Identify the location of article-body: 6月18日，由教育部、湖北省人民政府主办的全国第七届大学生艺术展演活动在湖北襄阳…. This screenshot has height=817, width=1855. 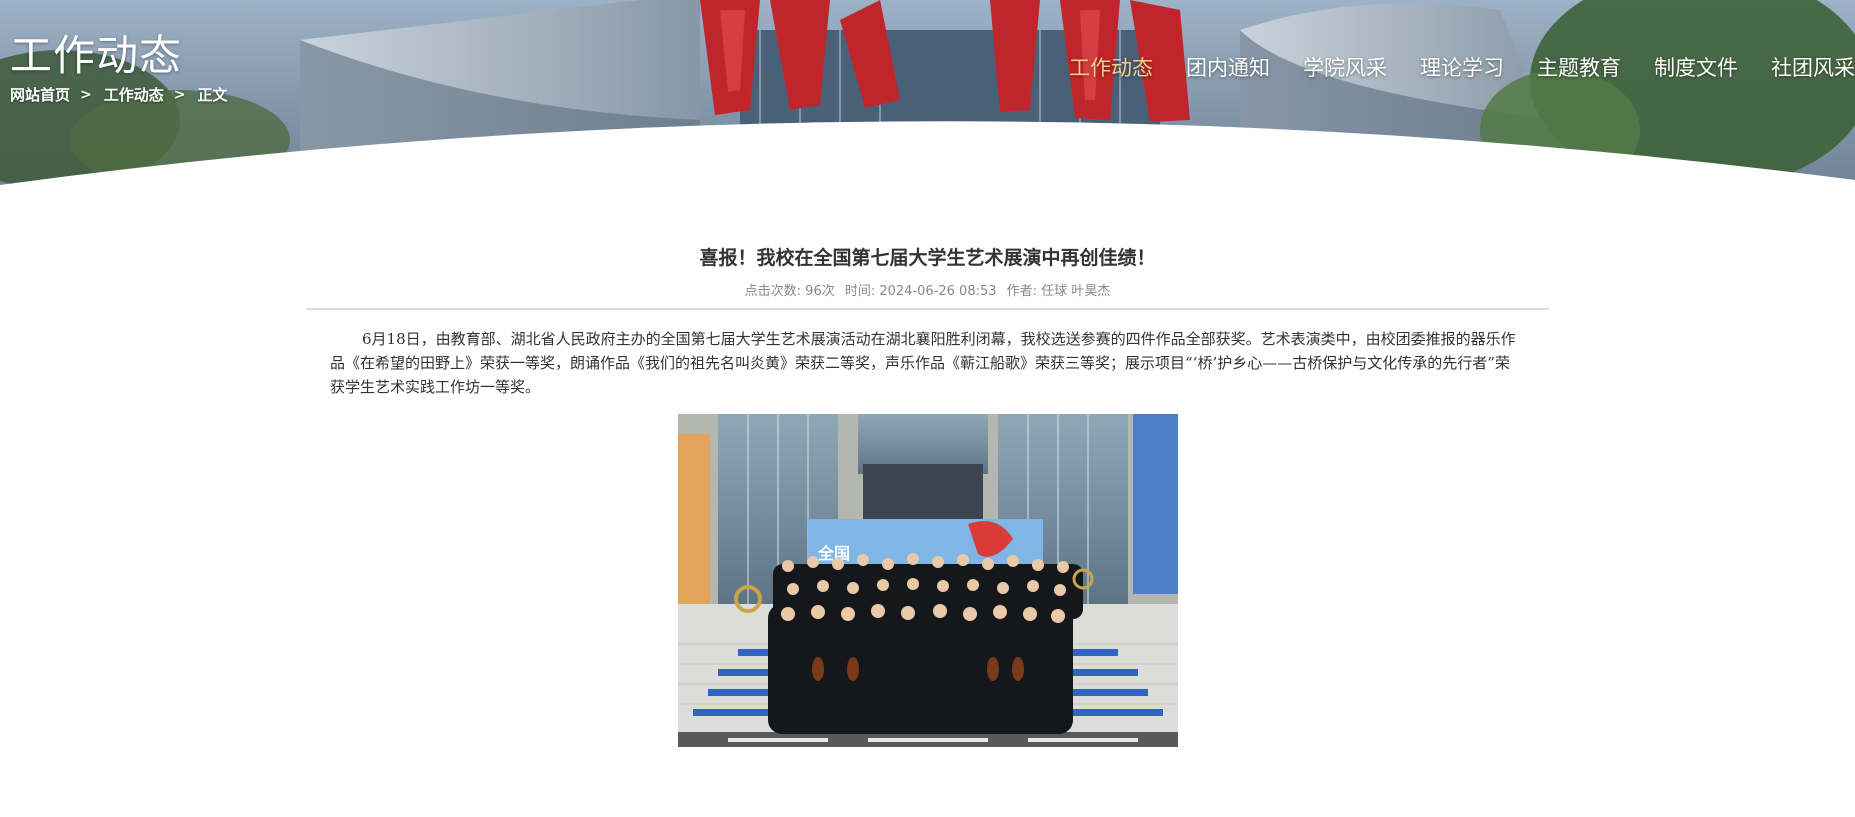
(923, 363).